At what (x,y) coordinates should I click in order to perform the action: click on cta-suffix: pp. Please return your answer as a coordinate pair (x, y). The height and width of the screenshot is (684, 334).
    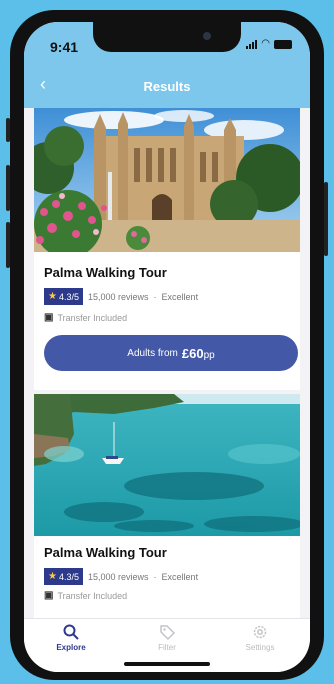
    Looking at the image, I should click on (209, 355).